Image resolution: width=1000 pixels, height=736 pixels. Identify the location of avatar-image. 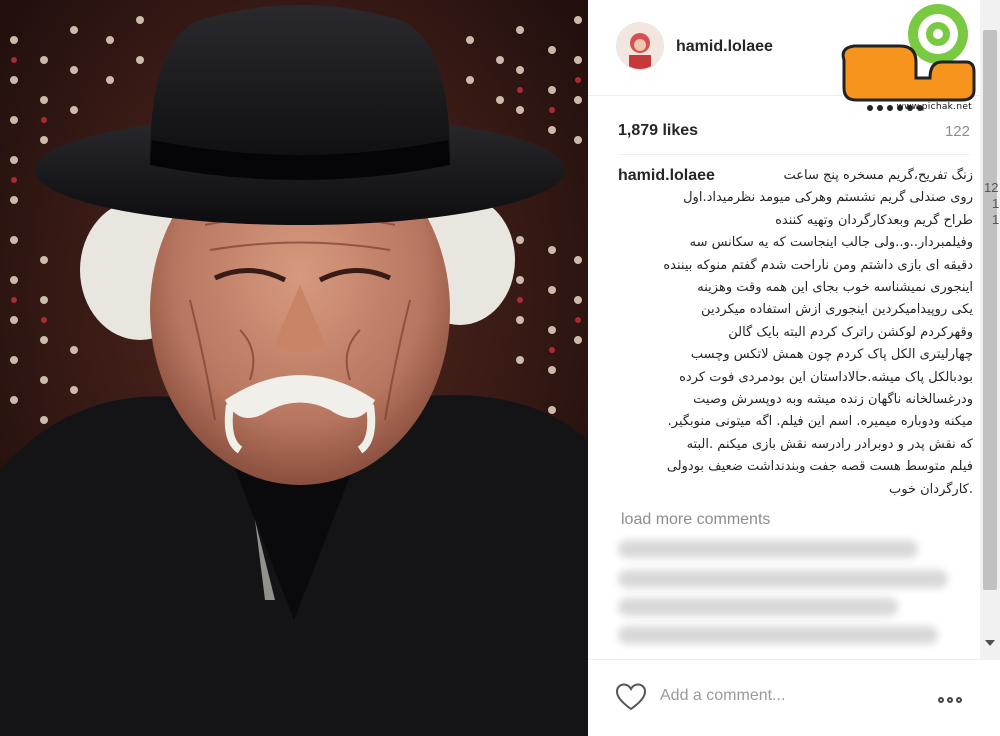
(640, 46).